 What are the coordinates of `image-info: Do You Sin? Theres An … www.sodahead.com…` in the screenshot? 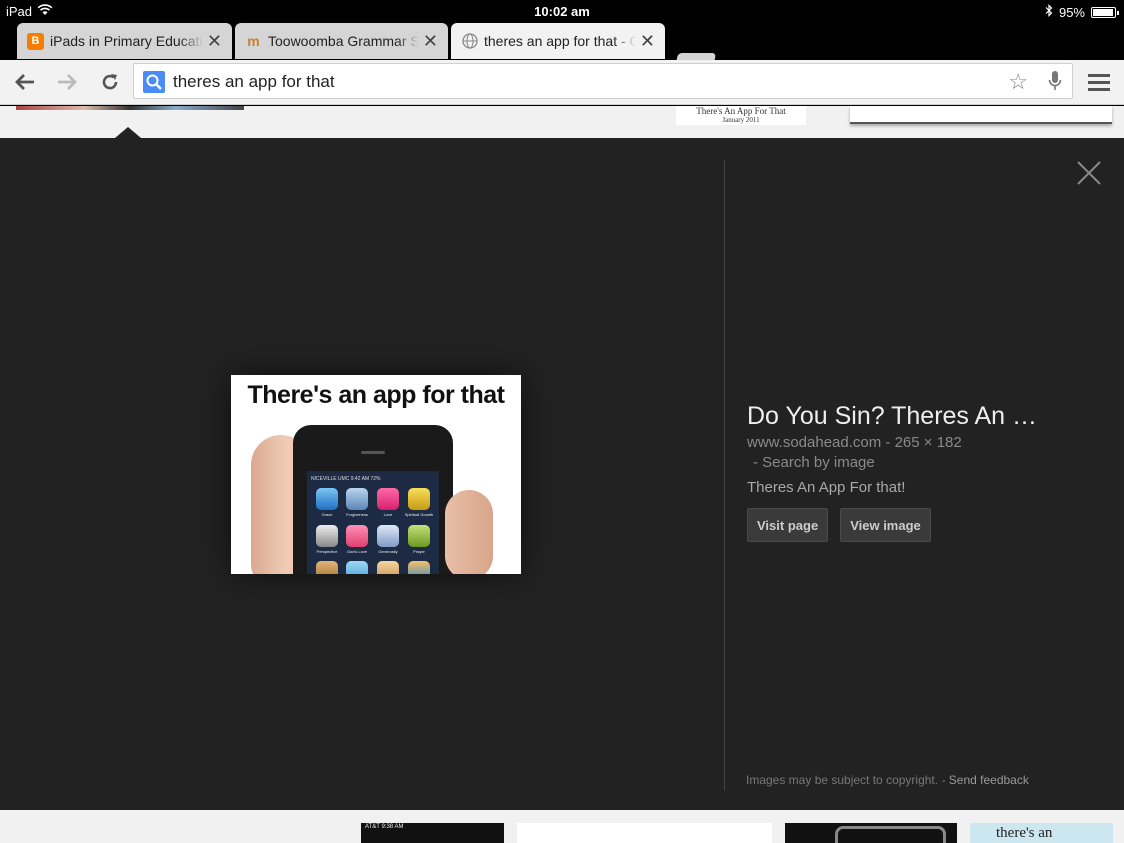 It's located at (912, 472).